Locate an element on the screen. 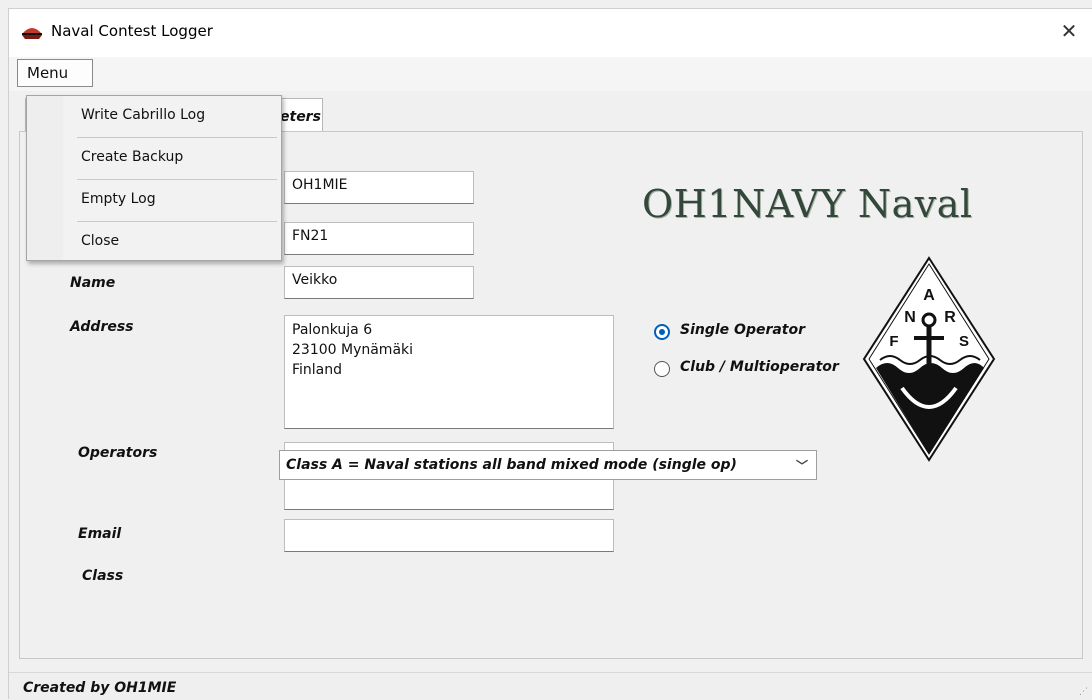 Image resolution: width=1092 pixels, height=700 pixels. club-multioperator-radio is located at coordinates (662, 369).